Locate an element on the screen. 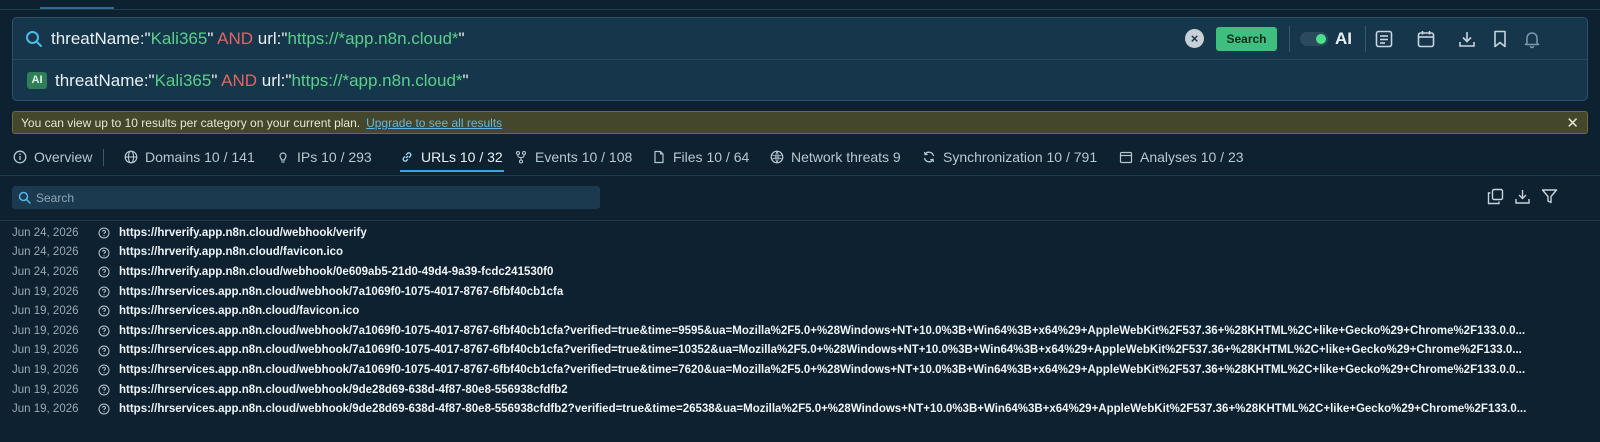 Image resolution: width=1600 pixels, height=442 pixels. lightbulb-icon is located at coordinates (283, 157).